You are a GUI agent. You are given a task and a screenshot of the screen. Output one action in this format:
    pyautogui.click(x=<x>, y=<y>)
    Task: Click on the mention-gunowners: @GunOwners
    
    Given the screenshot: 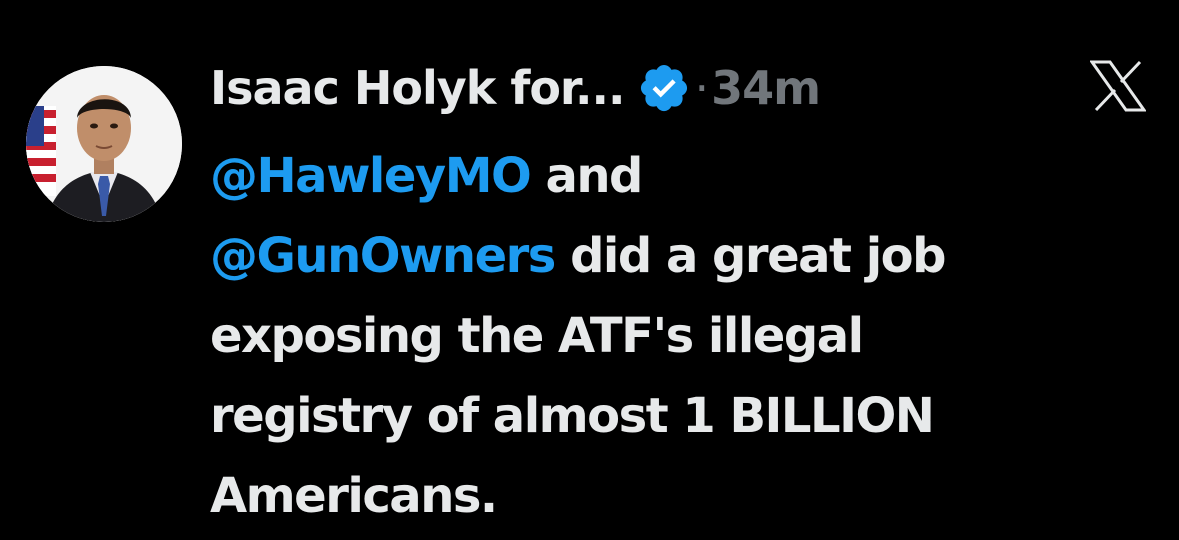 What is the action you would take?
    pyautogui.click(x=383, y=256)
    